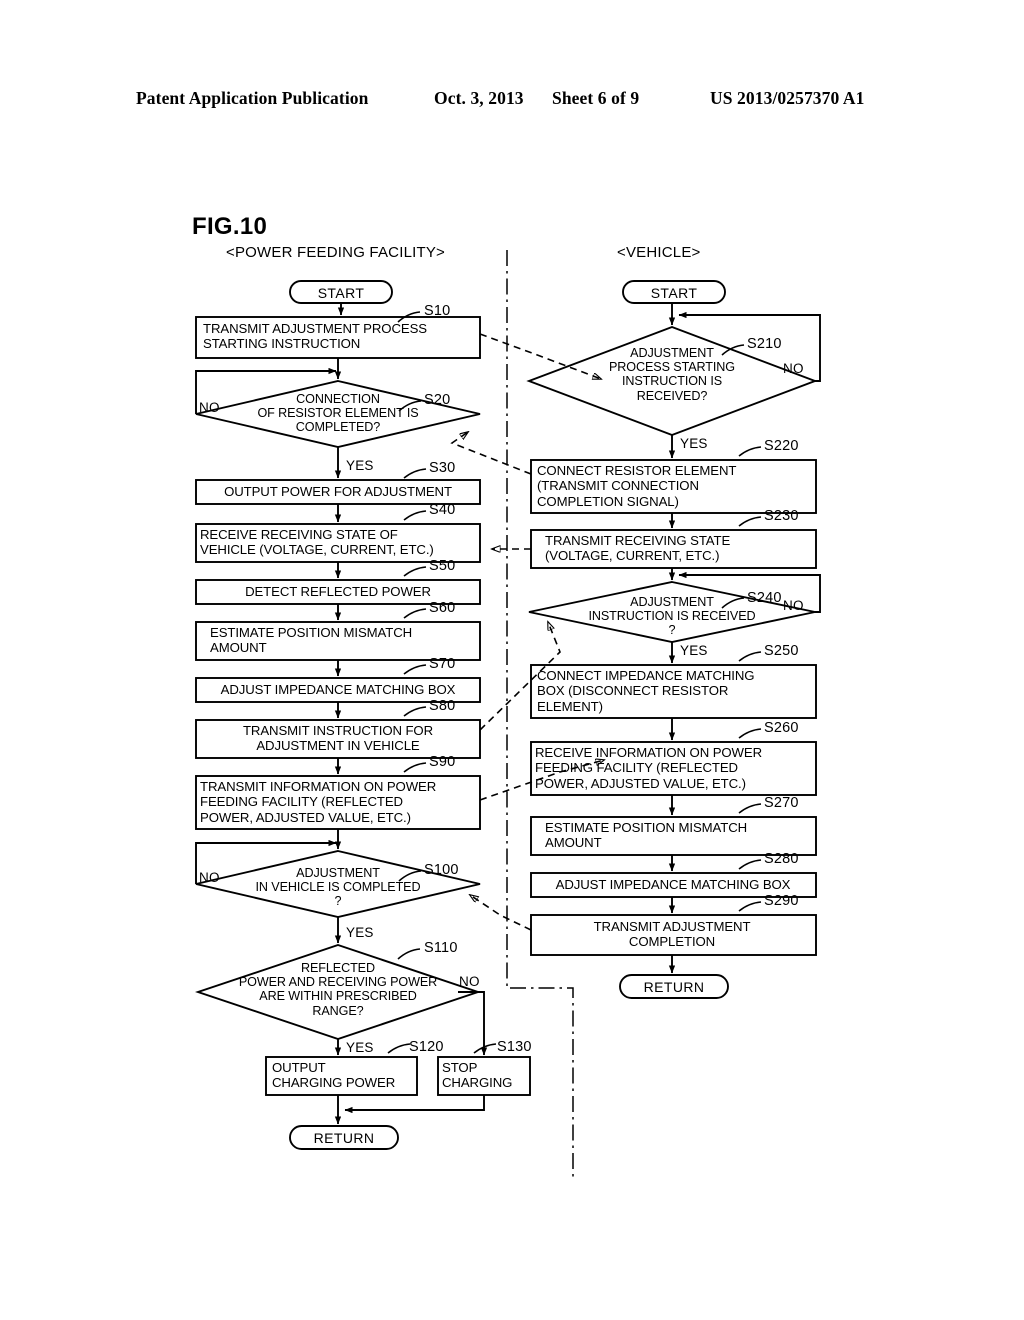  What do you see at coordinates (442, 566) in the screenshot?
I see `node-S50-id: S50` at bounding box center [442, 566].